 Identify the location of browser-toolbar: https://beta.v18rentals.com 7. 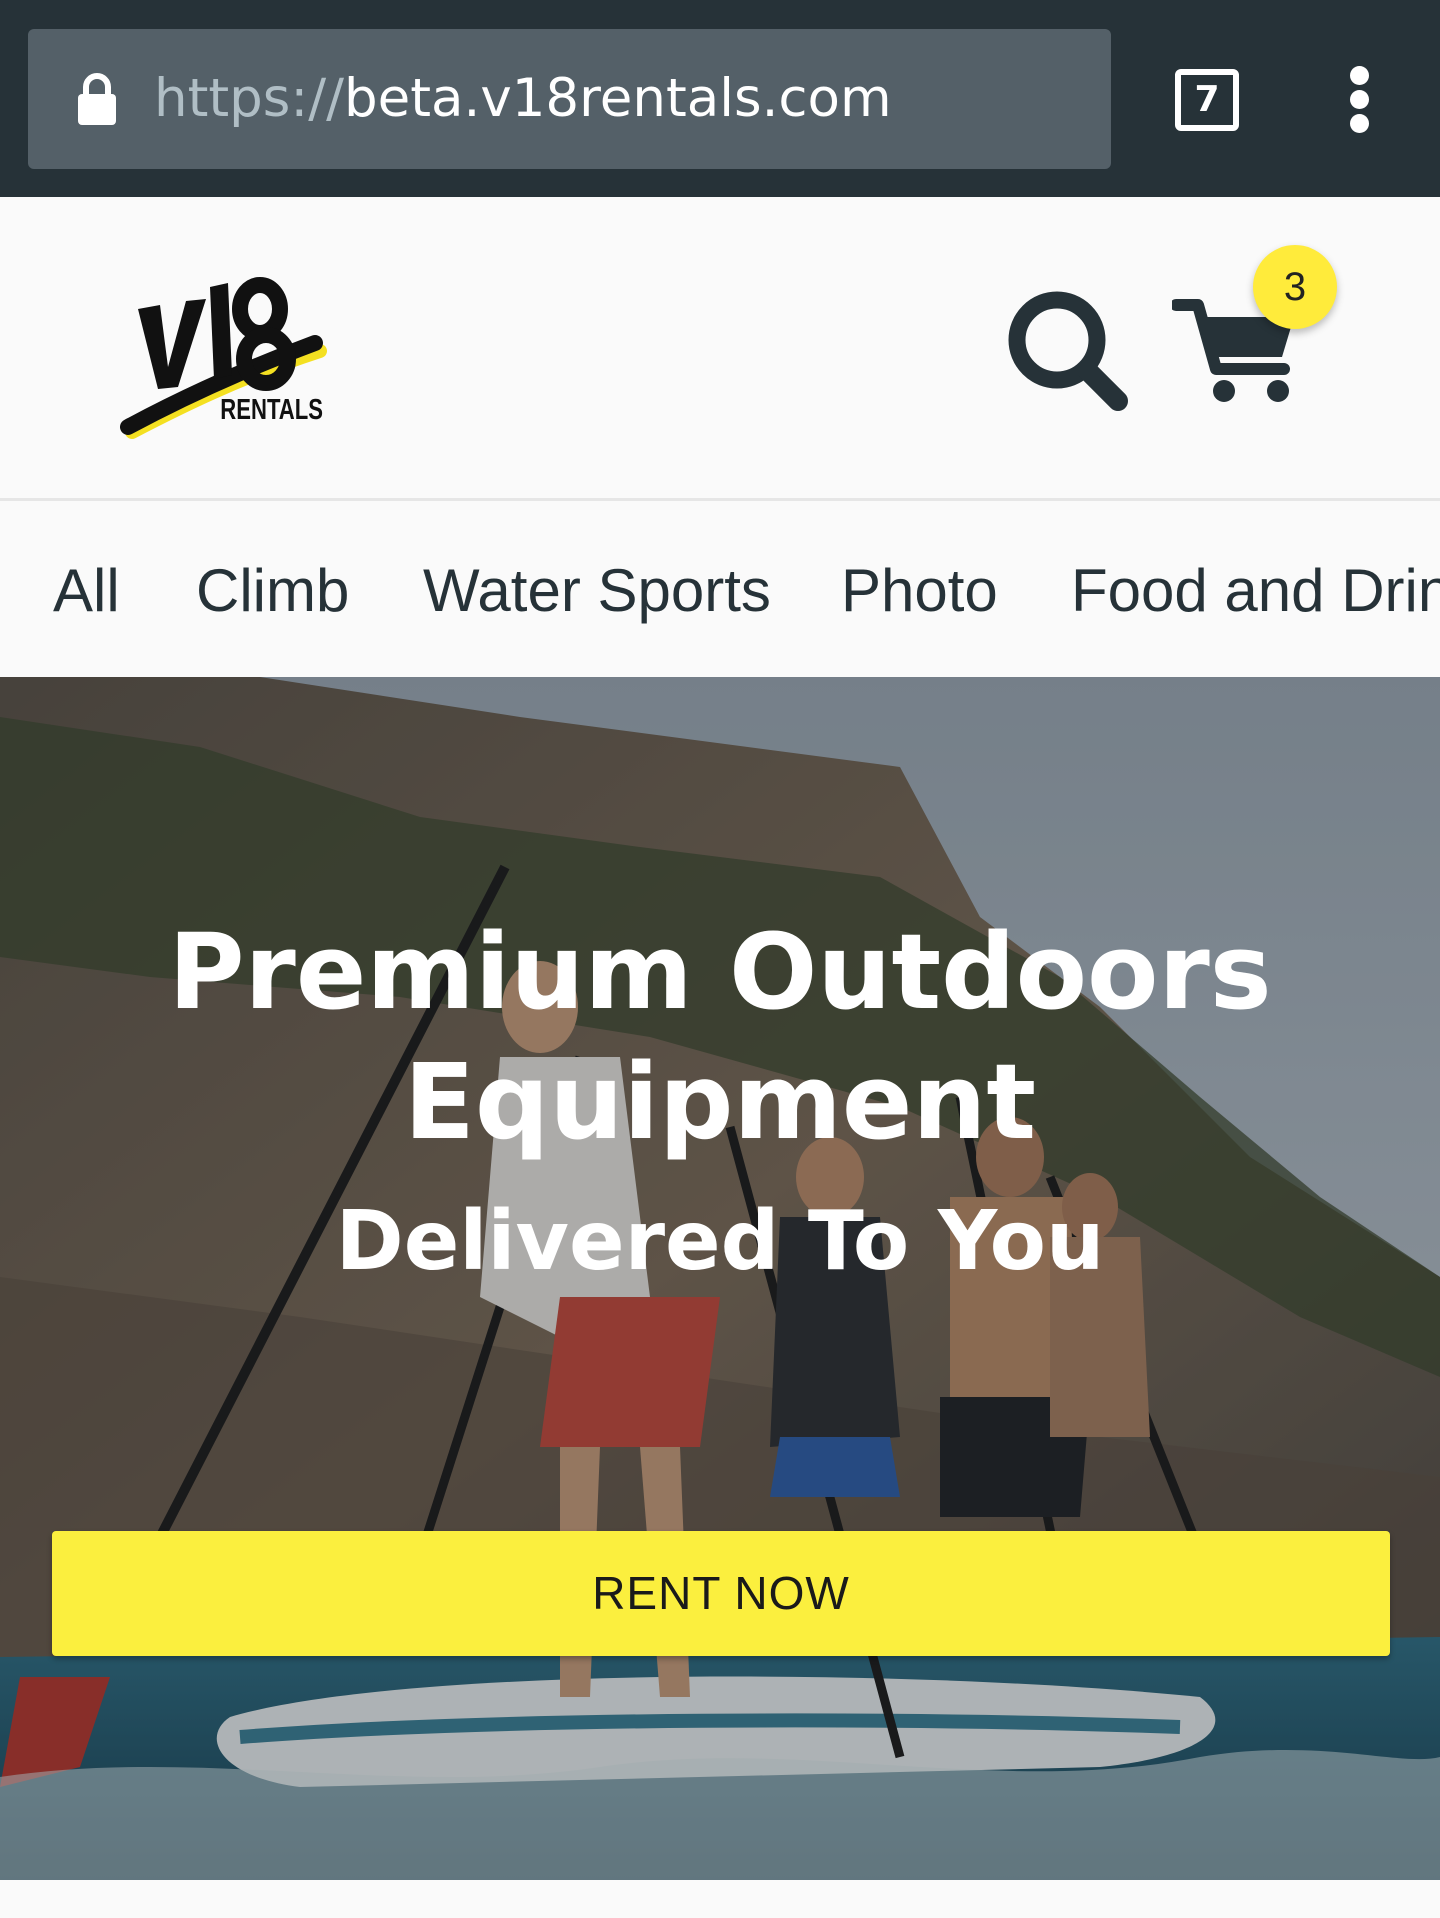
(720, 98).